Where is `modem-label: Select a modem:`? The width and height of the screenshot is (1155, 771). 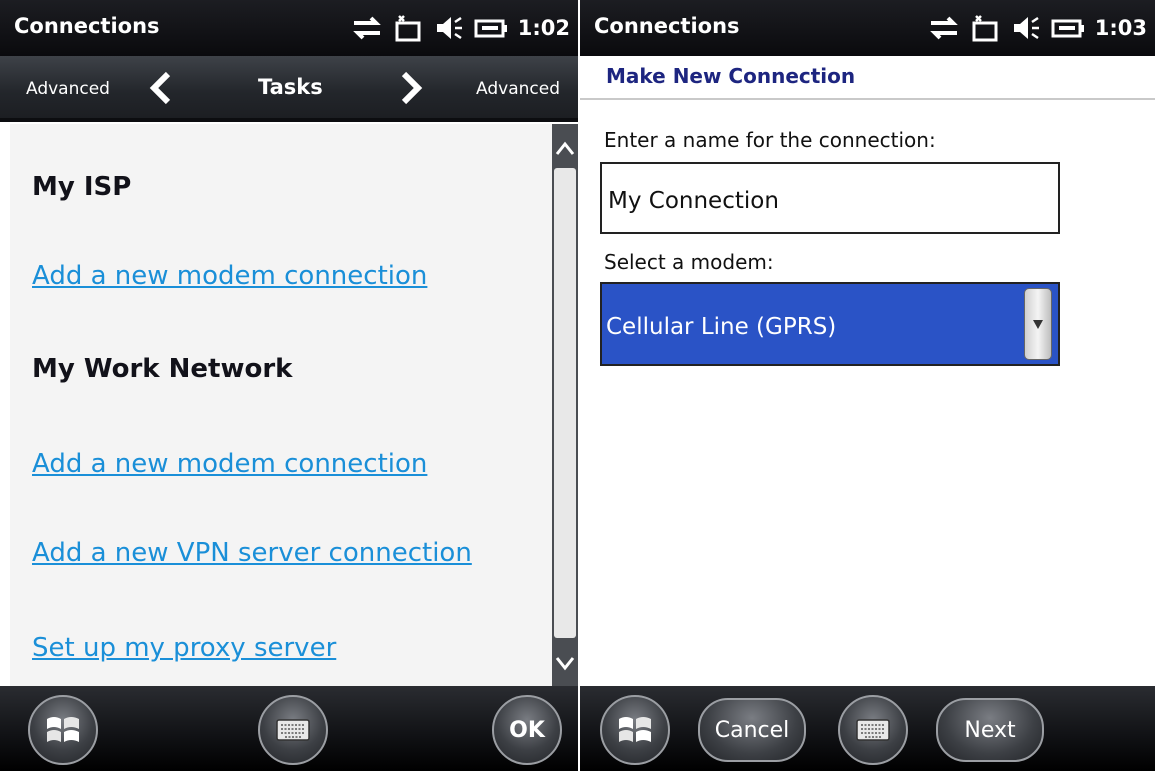
modem-label: Select a modem: is located at coordinates (689, 262).